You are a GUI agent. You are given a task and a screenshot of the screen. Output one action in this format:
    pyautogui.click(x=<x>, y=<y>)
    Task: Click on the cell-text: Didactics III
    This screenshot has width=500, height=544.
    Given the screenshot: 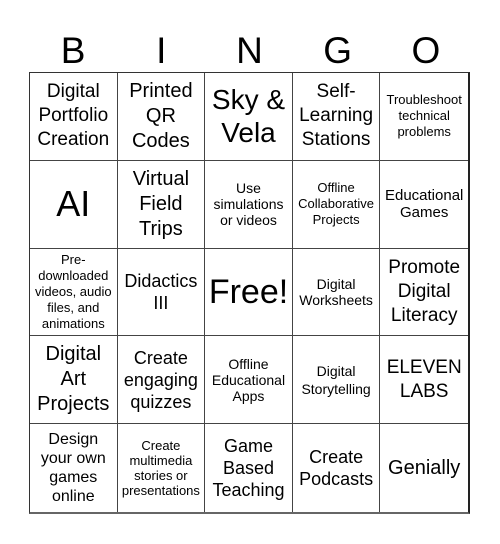 What is the action you would take?
    pyautogui.click(x=161, y=291)
    